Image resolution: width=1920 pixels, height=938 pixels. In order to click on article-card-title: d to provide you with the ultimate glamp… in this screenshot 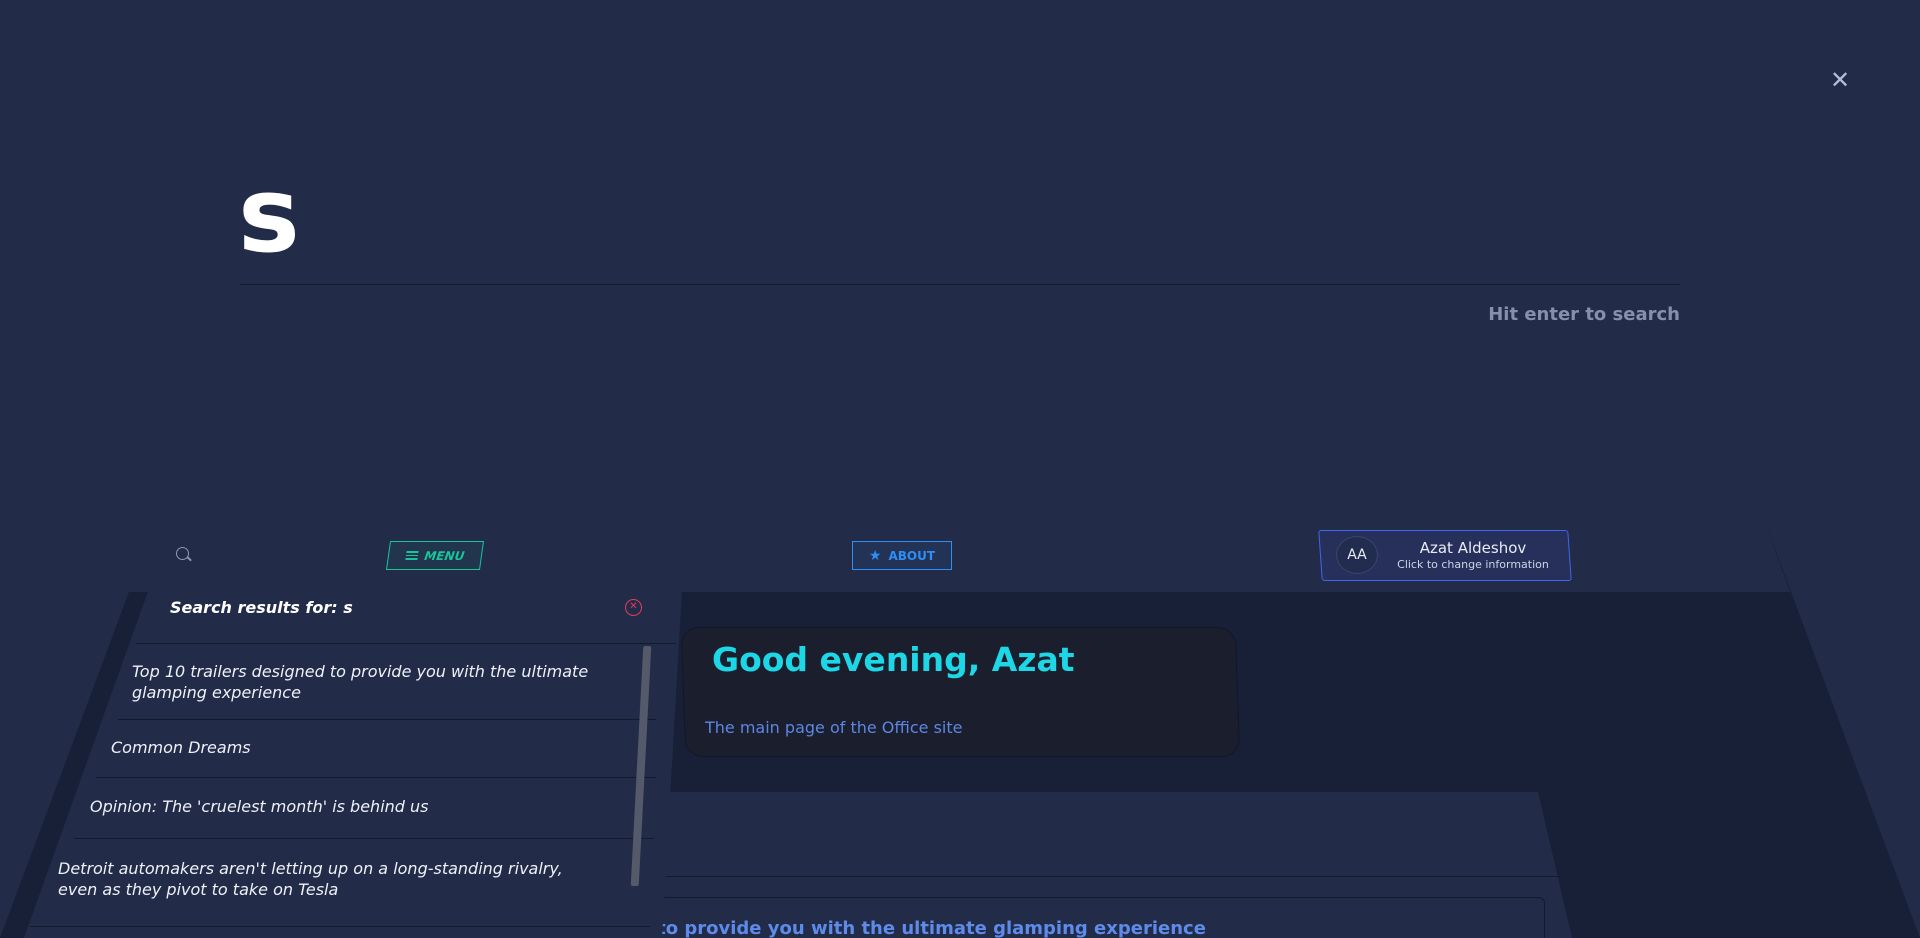, I will do `click(922, 928)`.